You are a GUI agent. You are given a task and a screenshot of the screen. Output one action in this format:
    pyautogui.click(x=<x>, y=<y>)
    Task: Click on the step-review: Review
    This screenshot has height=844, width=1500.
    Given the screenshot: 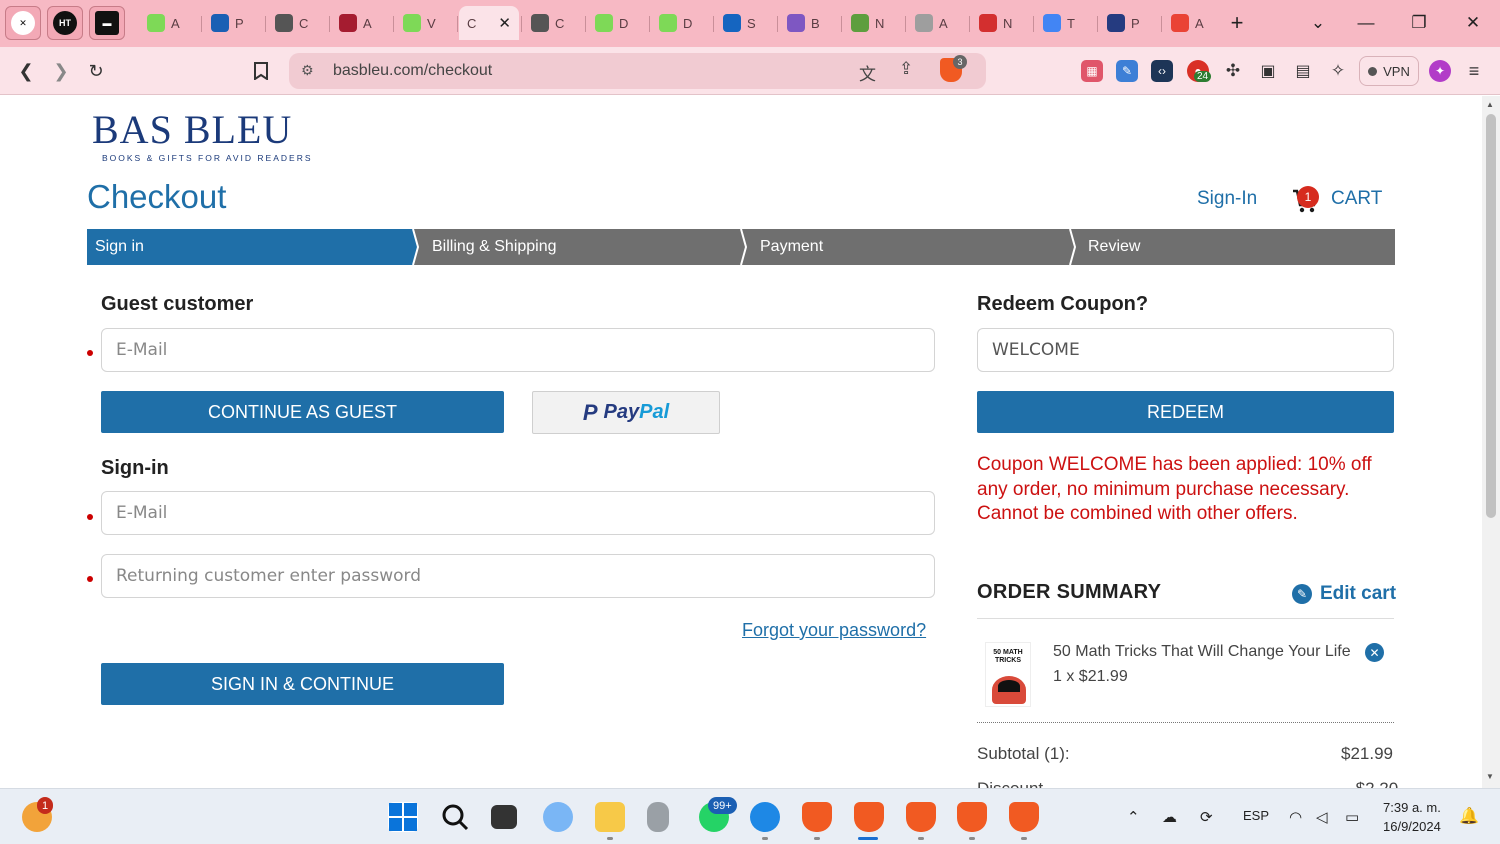 What is the action you would take?
    pyautogui.click(x=1237, y=247)
    